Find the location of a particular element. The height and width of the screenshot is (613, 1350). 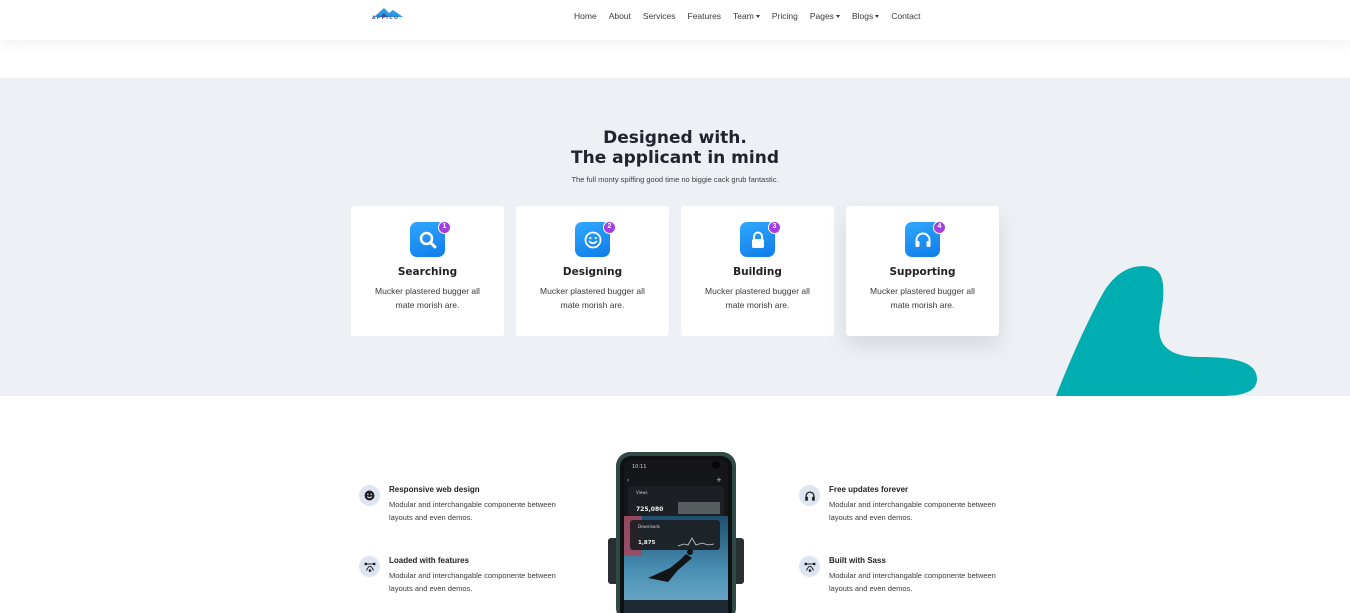

phone-status-time: 10:11 is located at coordinates (639, 467).